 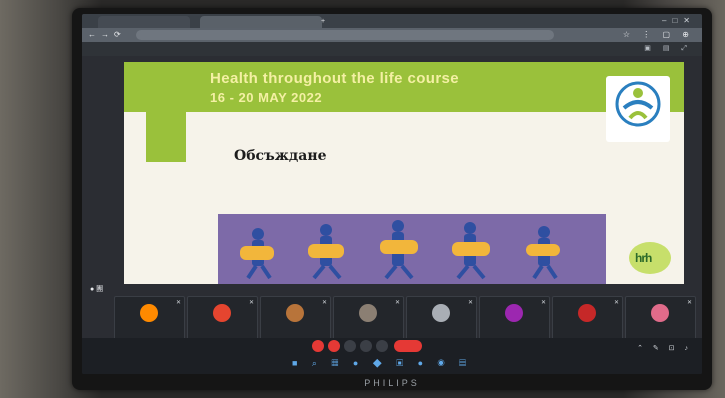 What do you see at coordinates (107, 34) in the screenshot?
I see `nav-buttons-icon: ←→⟳` at bounding box center [107, 34].